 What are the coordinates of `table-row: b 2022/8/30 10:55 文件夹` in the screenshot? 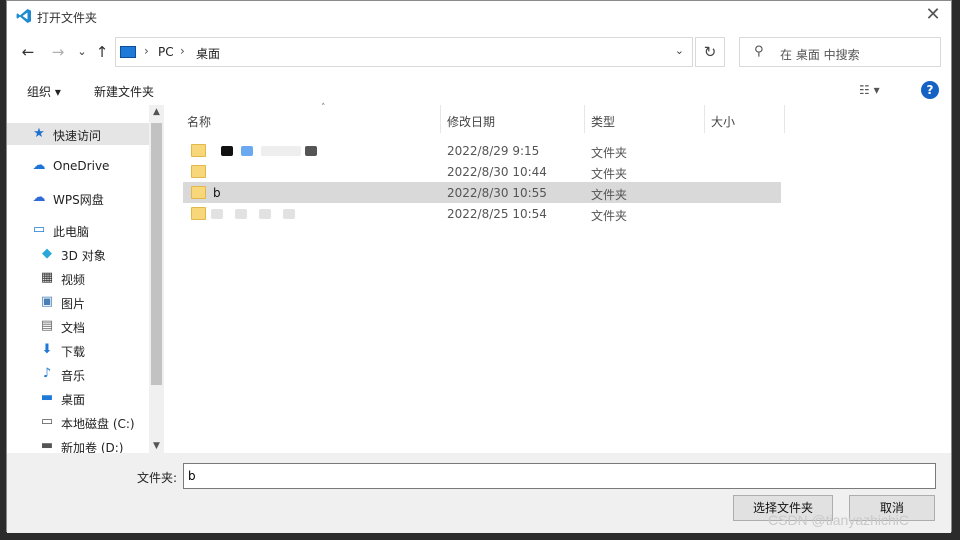 It's located at (482, 192).